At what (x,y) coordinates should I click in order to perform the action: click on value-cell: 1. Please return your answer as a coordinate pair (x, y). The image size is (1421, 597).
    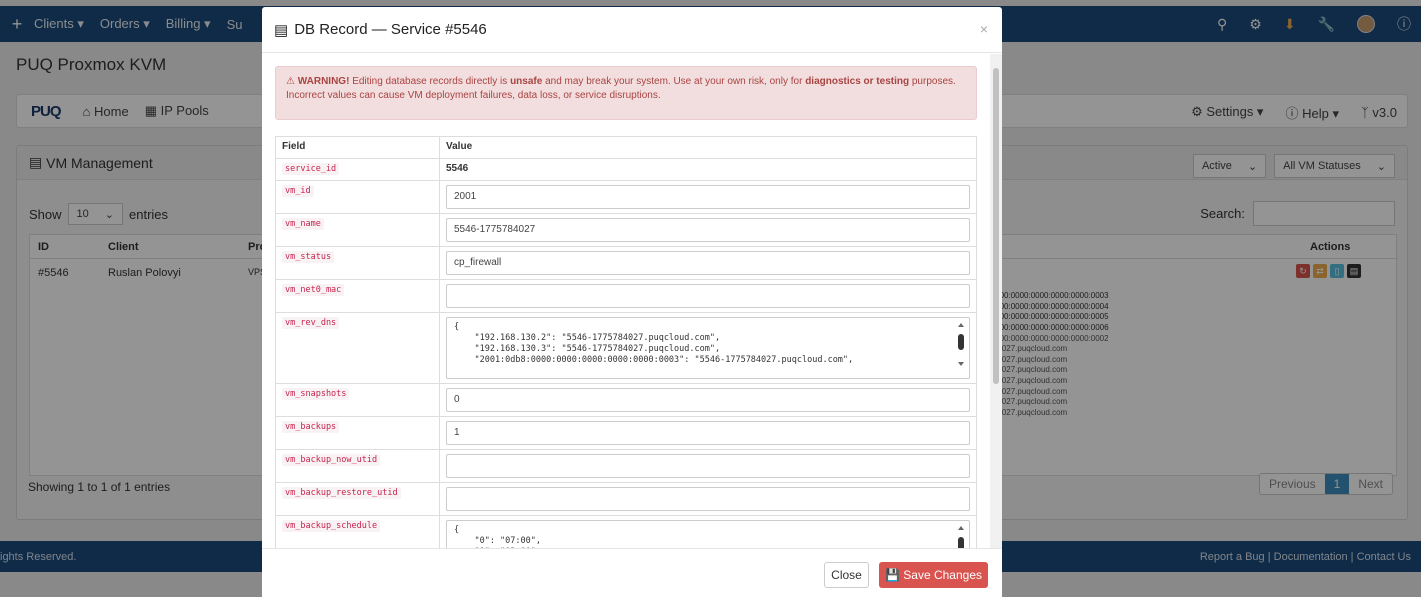
    Looking at the image, I should click on (708, 433).